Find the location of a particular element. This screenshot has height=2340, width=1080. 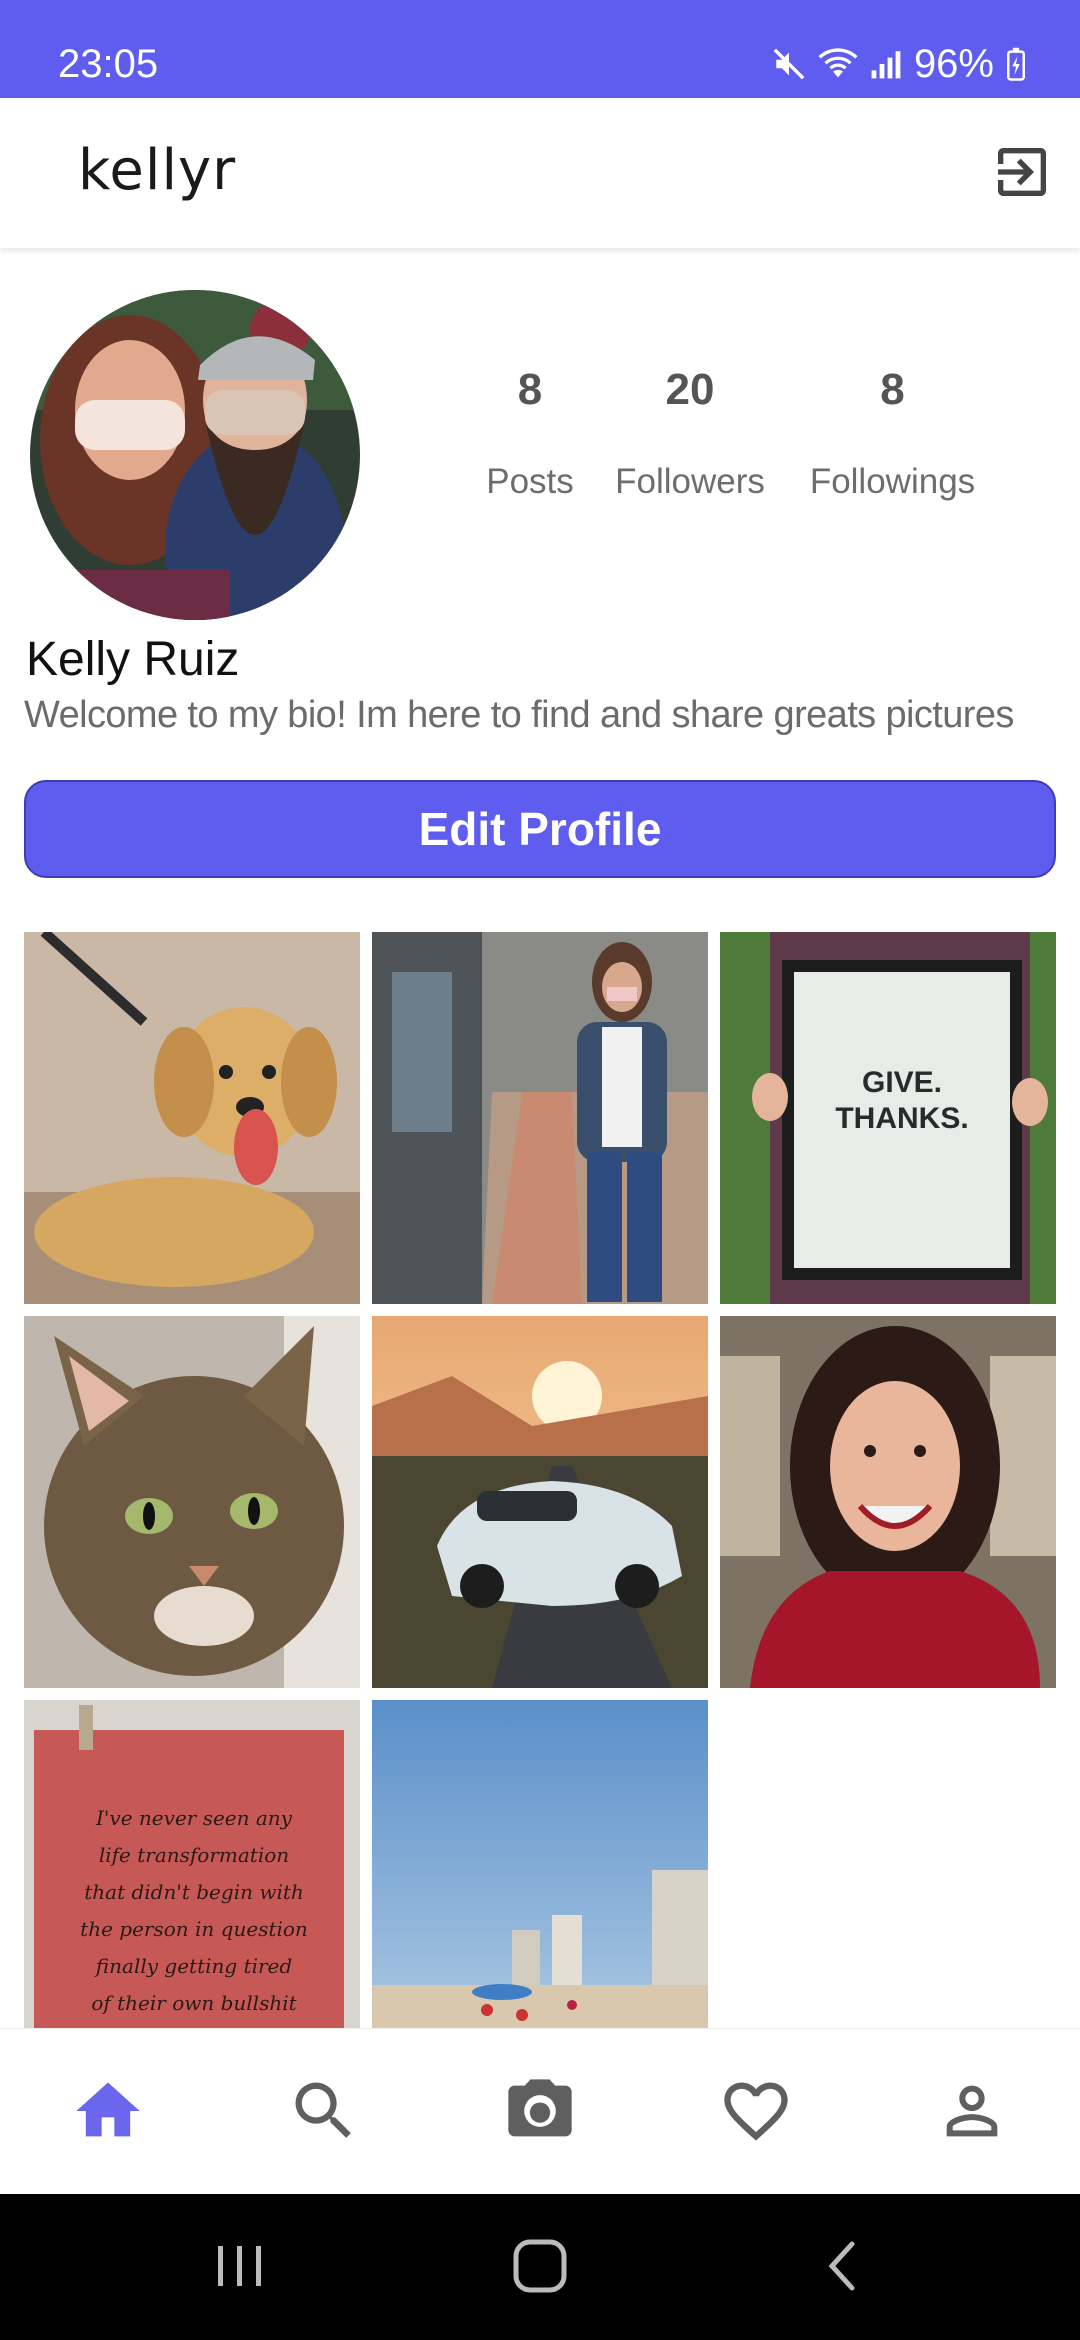

app-title: kellyr is located at coordinates (157, 170).